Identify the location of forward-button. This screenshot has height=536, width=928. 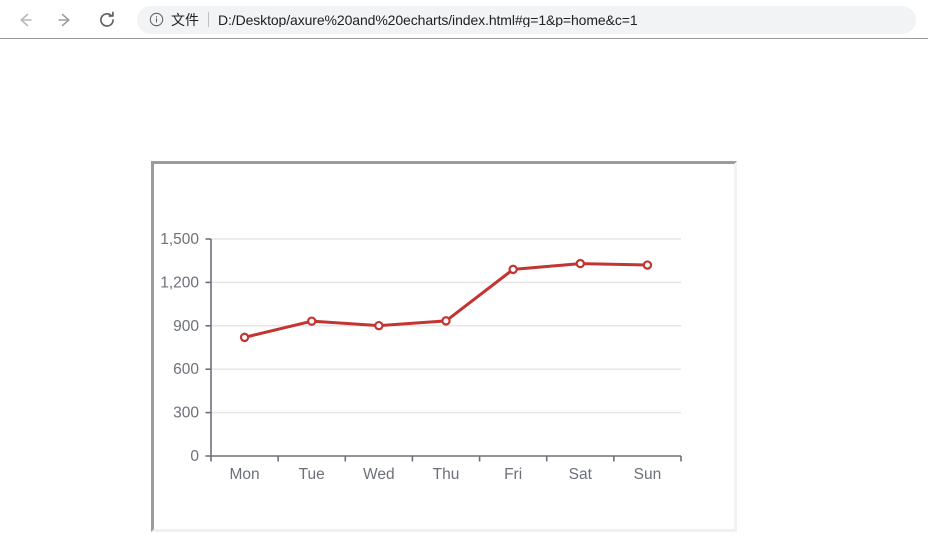
(65, 20).